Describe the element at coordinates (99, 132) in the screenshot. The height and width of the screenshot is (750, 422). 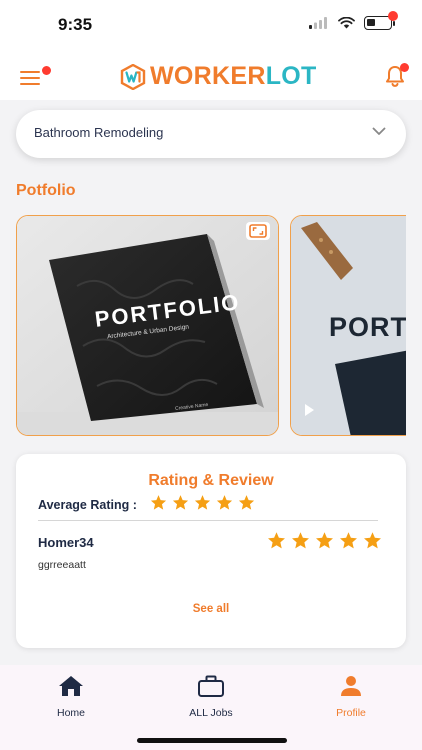
I see `service-dropdown-value: Bathroom Remodeling` at that location.